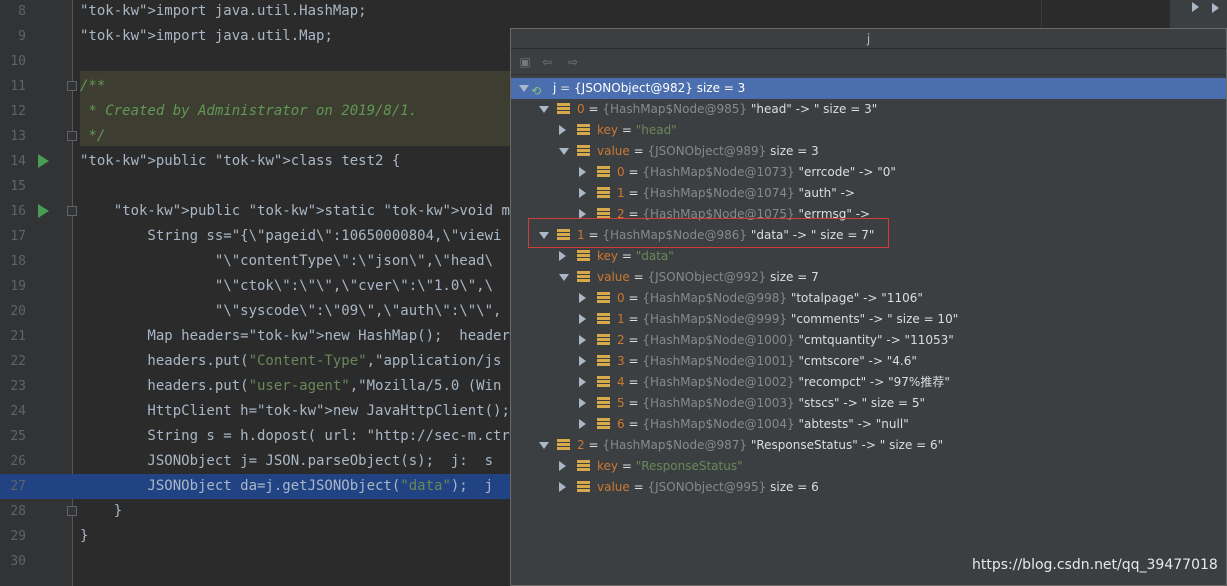  I want to click on line-number: 23, so click(18, 386).